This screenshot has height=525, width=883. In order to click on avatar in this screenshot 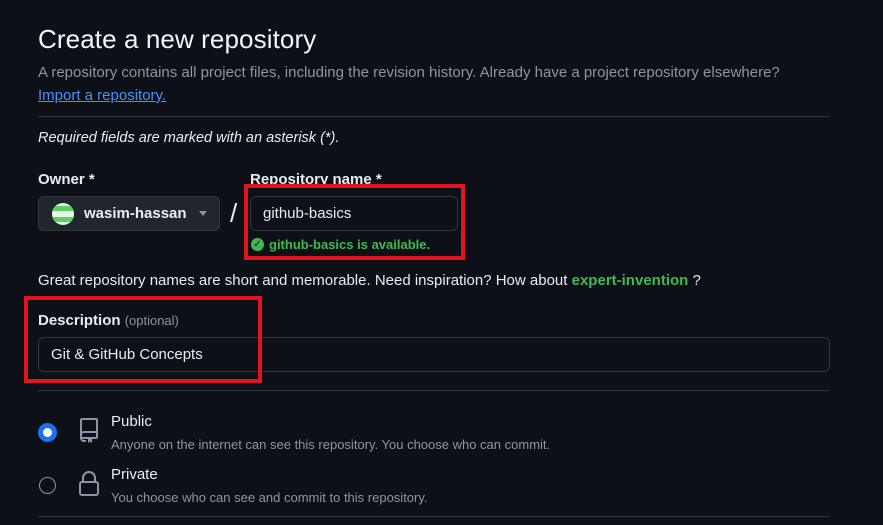, I will do `click(63, 213)`.